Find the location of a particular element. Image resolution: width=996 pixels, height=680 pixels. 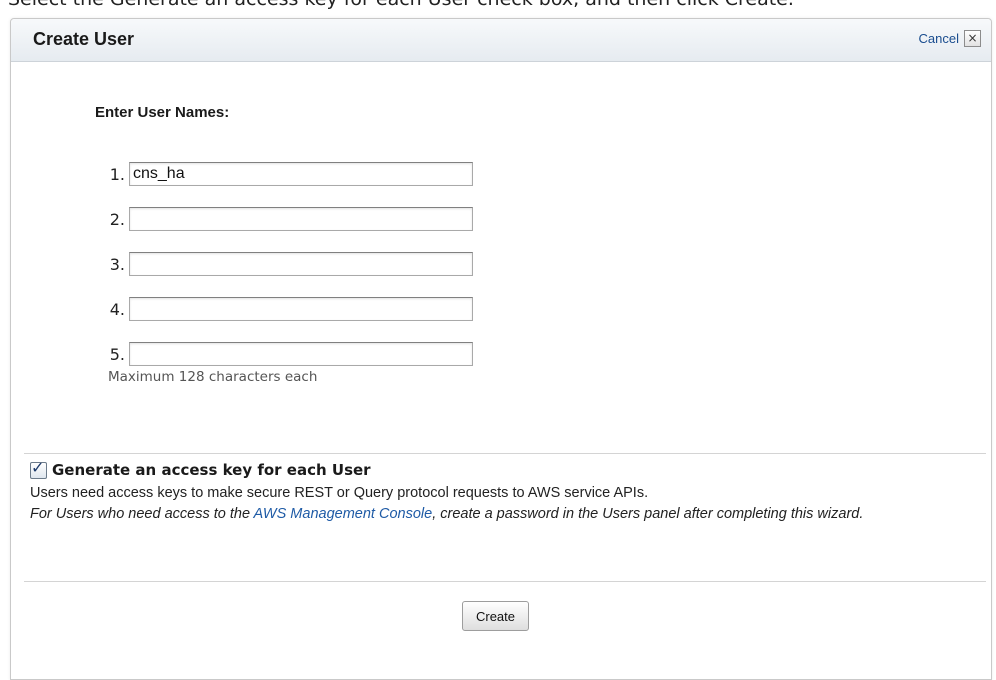

user-name-row-4: 4. is located at coordinates (284, 309).